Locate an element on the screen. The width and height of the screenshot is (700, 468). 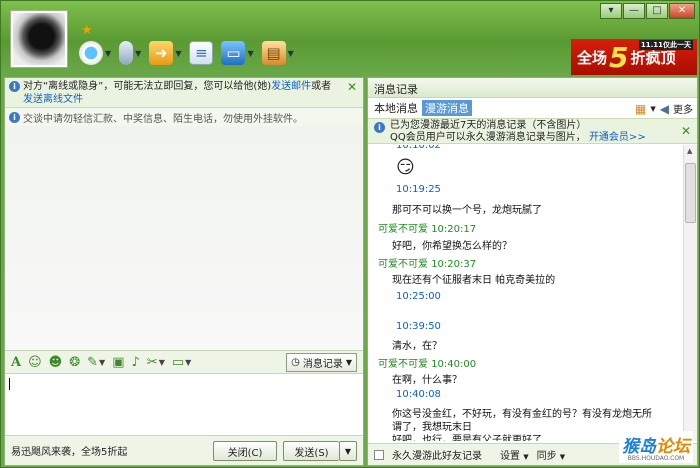
format-toolbar: A ☺ ☻ ❂ ✎ ▼ ▣ ♪ ✂ ▼ ▭ ▼ ◷ 消息记录 ▼ is located at coordinates (184, 362).